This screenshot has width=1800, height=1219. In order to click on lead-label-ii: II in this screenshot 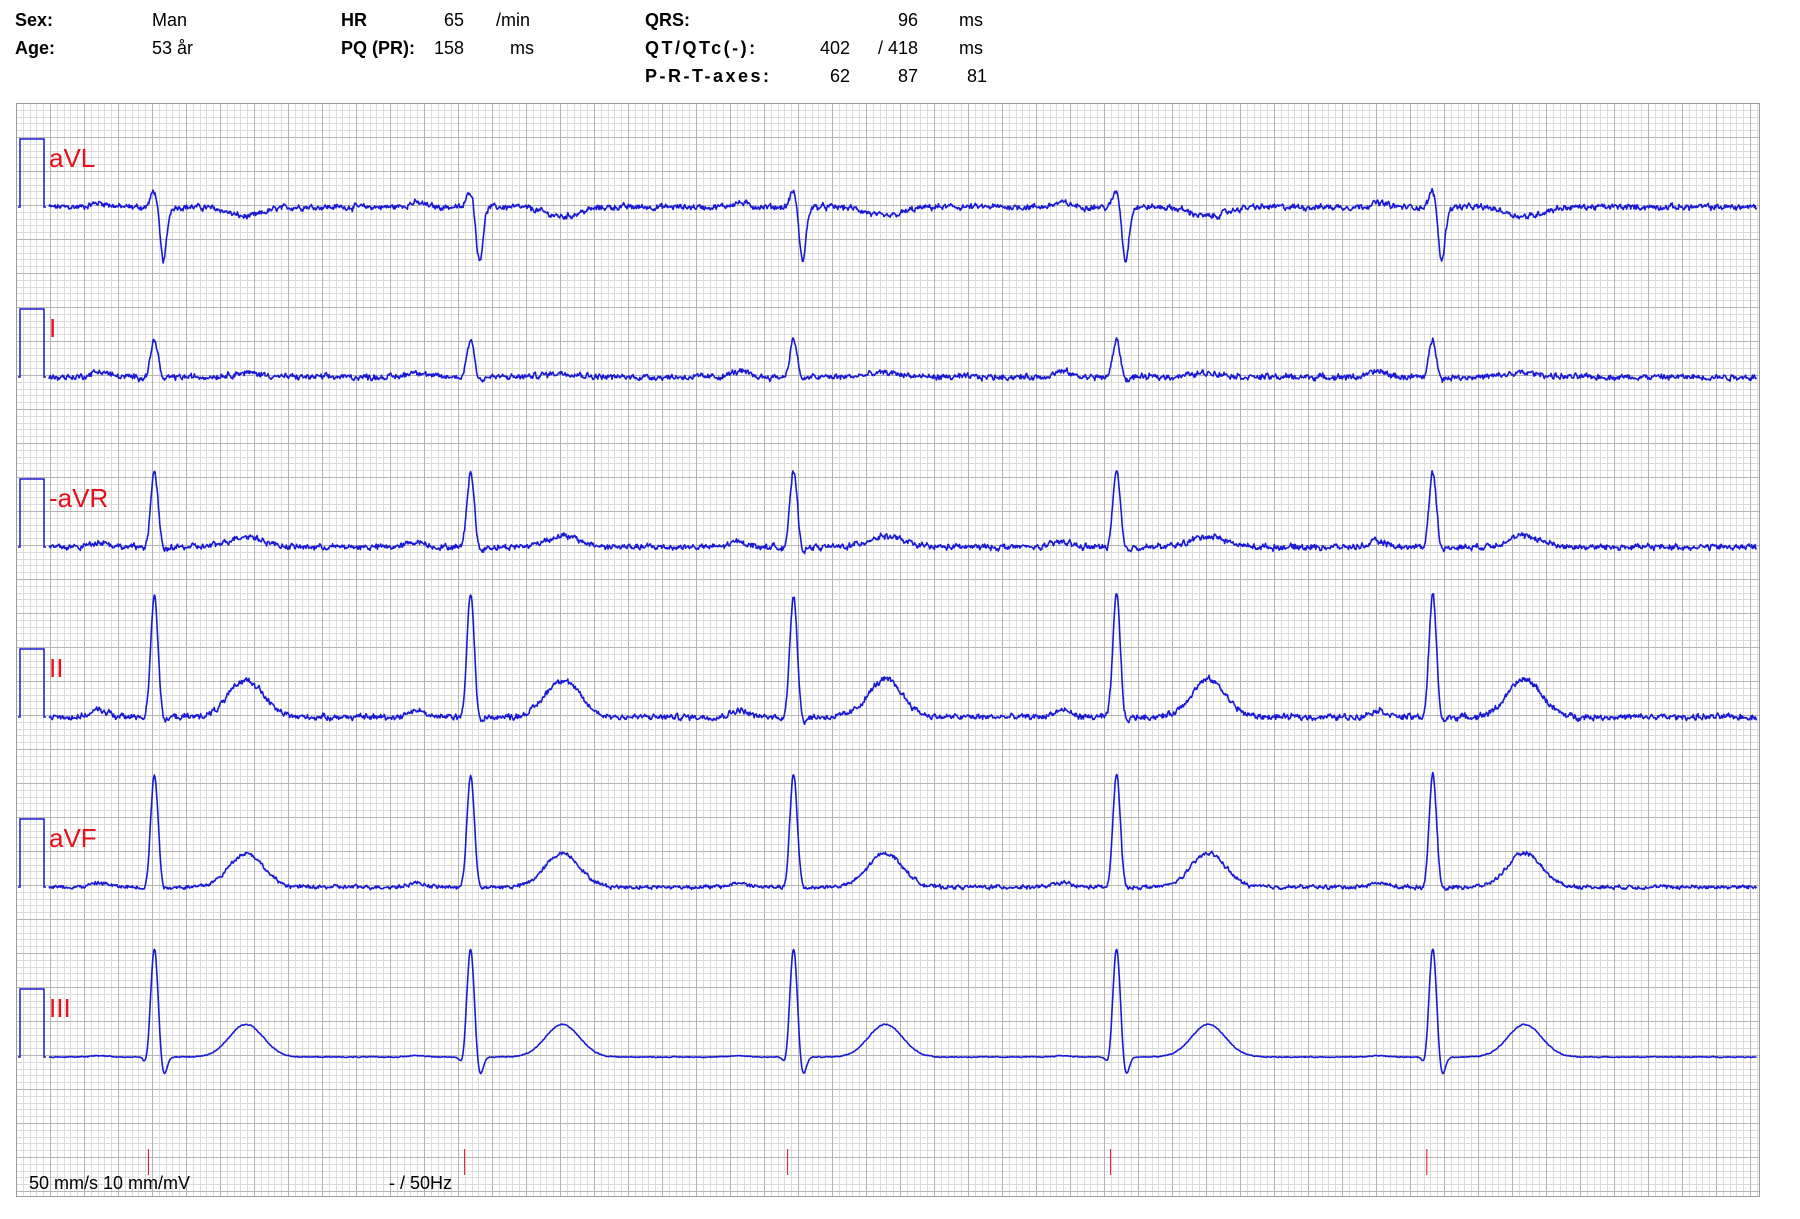, I will do `click(56, 668)`.